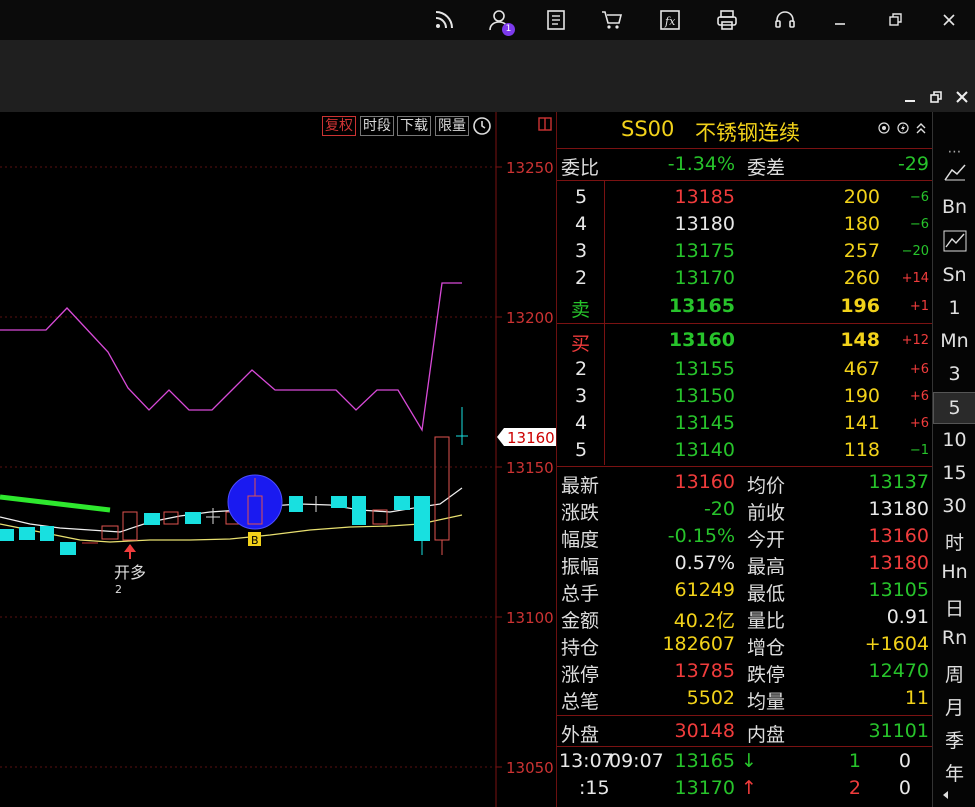 The image size is (975, 807). I want to click on period-hour: 时, so click(954, 541).